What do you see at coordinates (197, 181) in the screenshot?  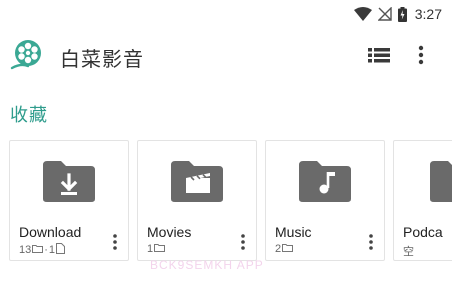 I see `folder-movie-icon` at bounding box center [197, 181].